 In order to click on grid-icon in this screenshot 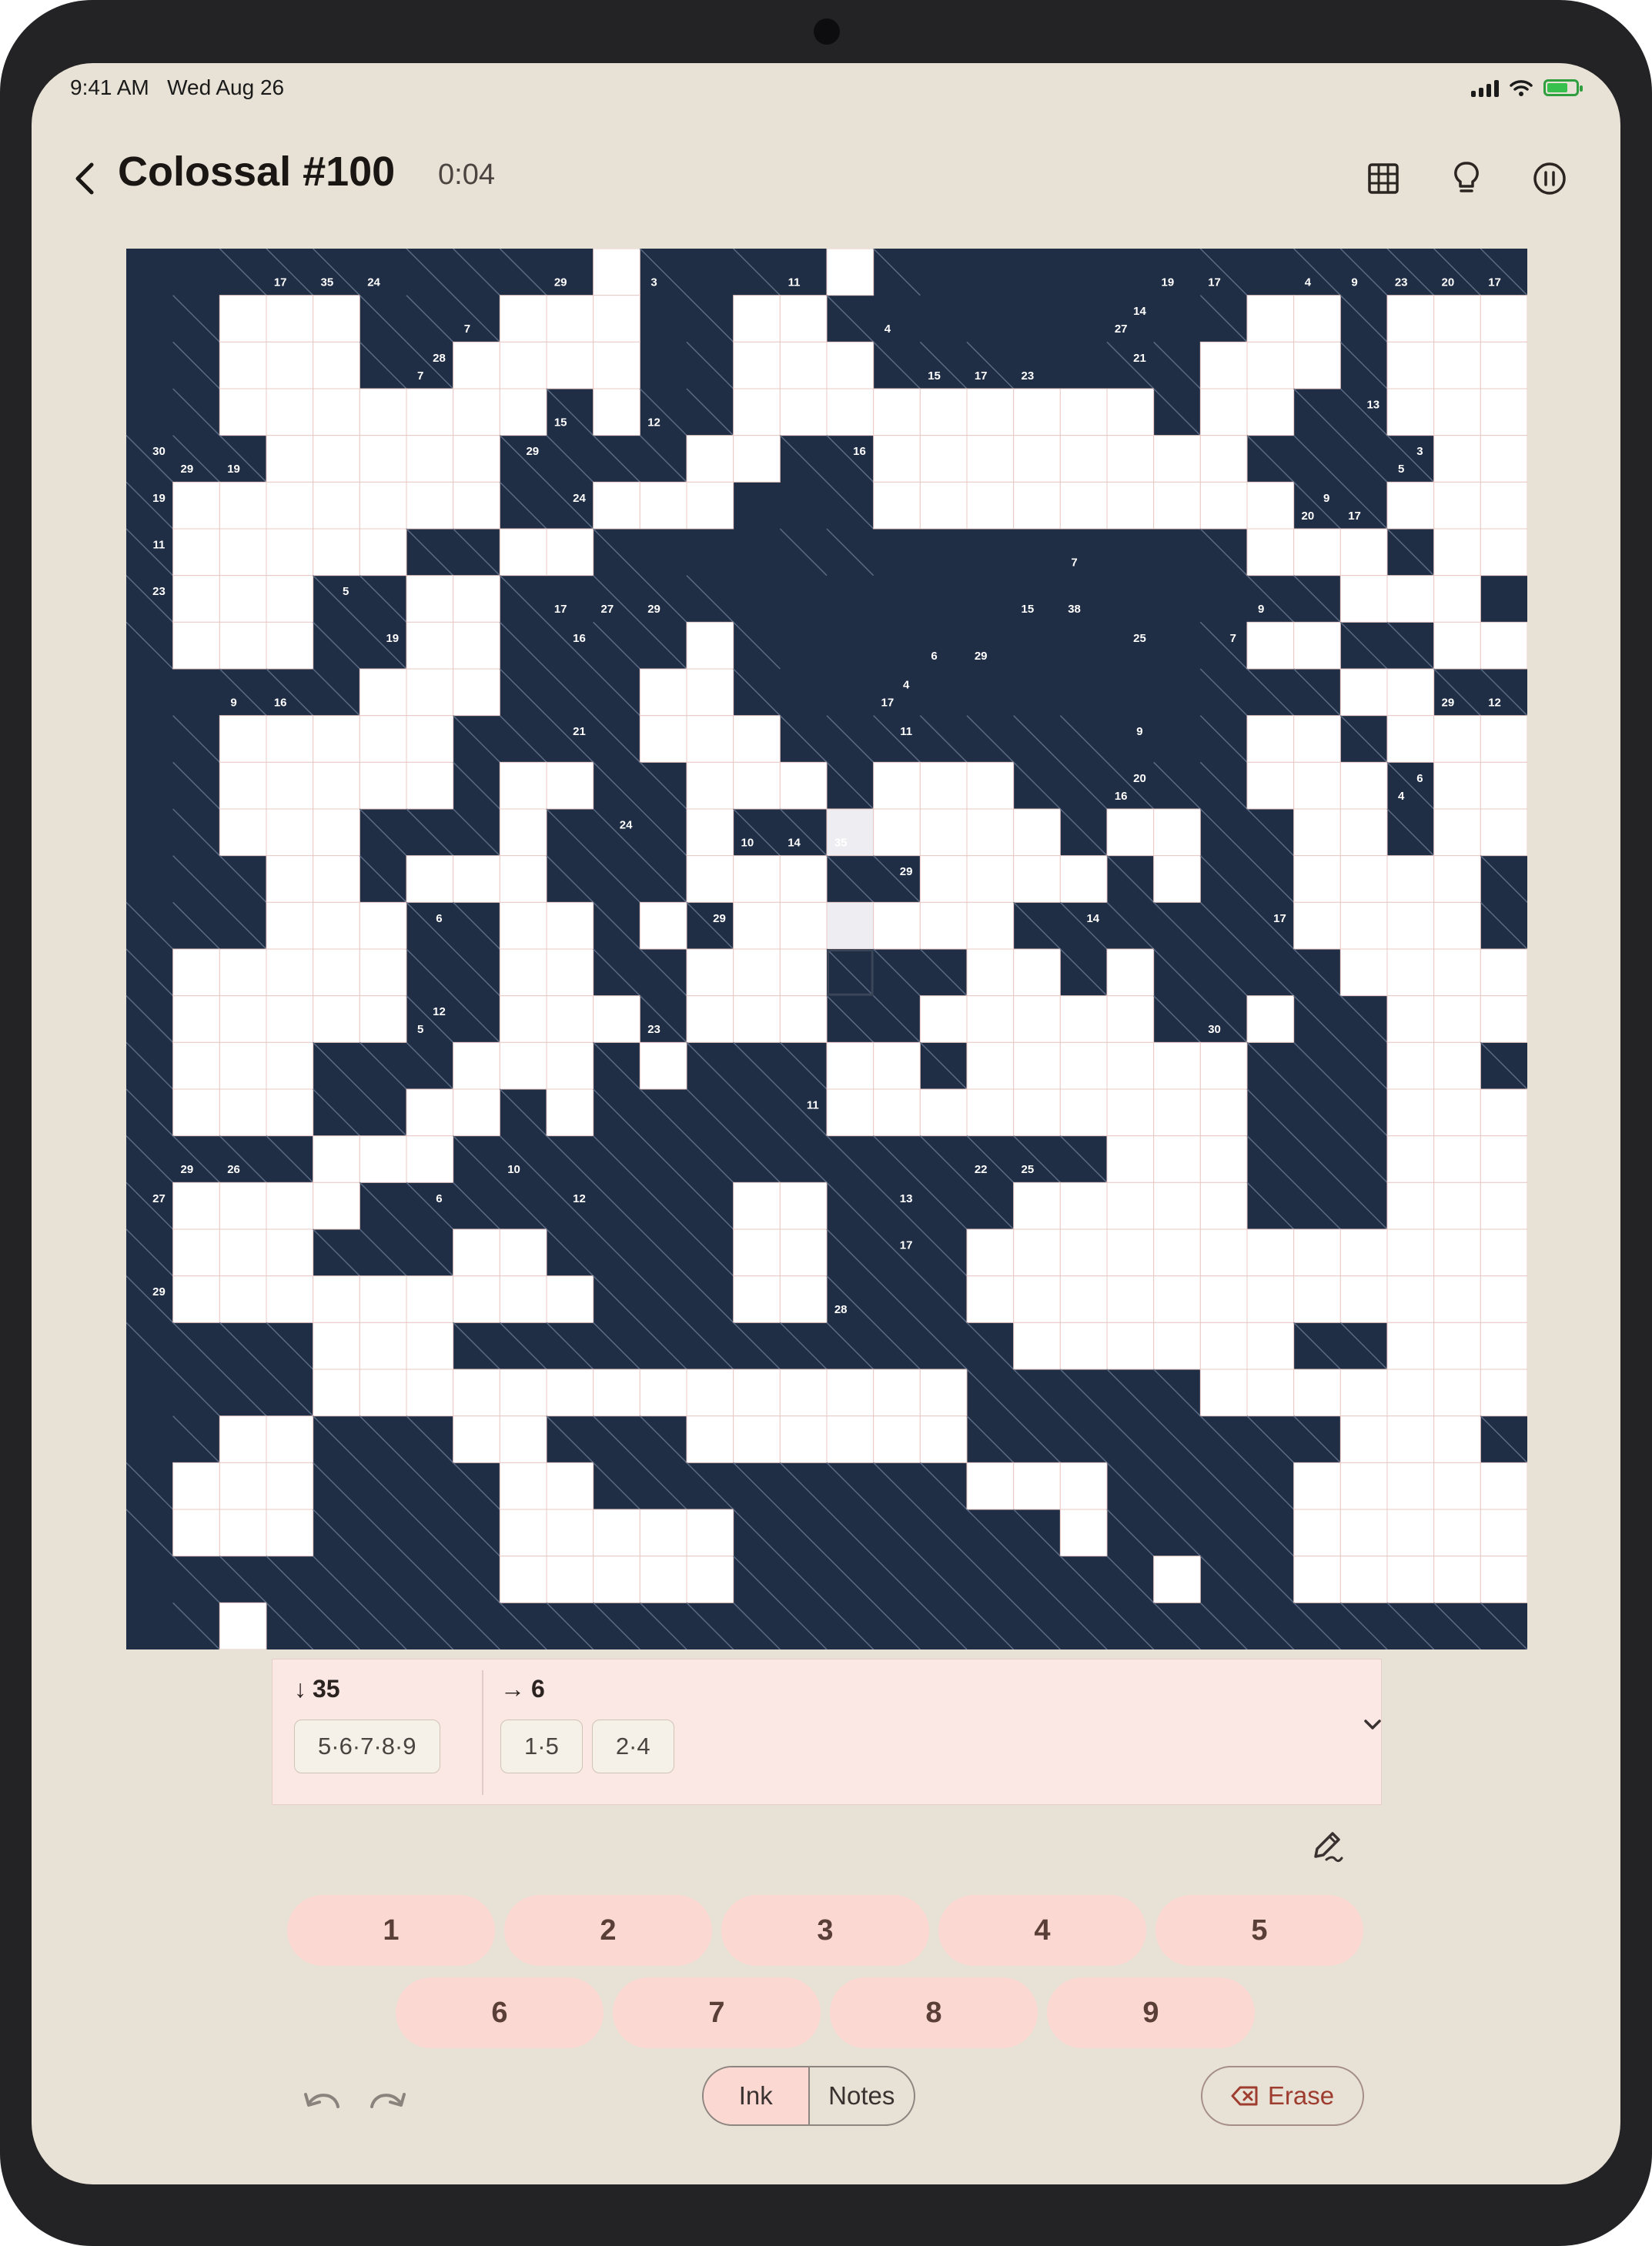, I will do `click(1383, 178)`.